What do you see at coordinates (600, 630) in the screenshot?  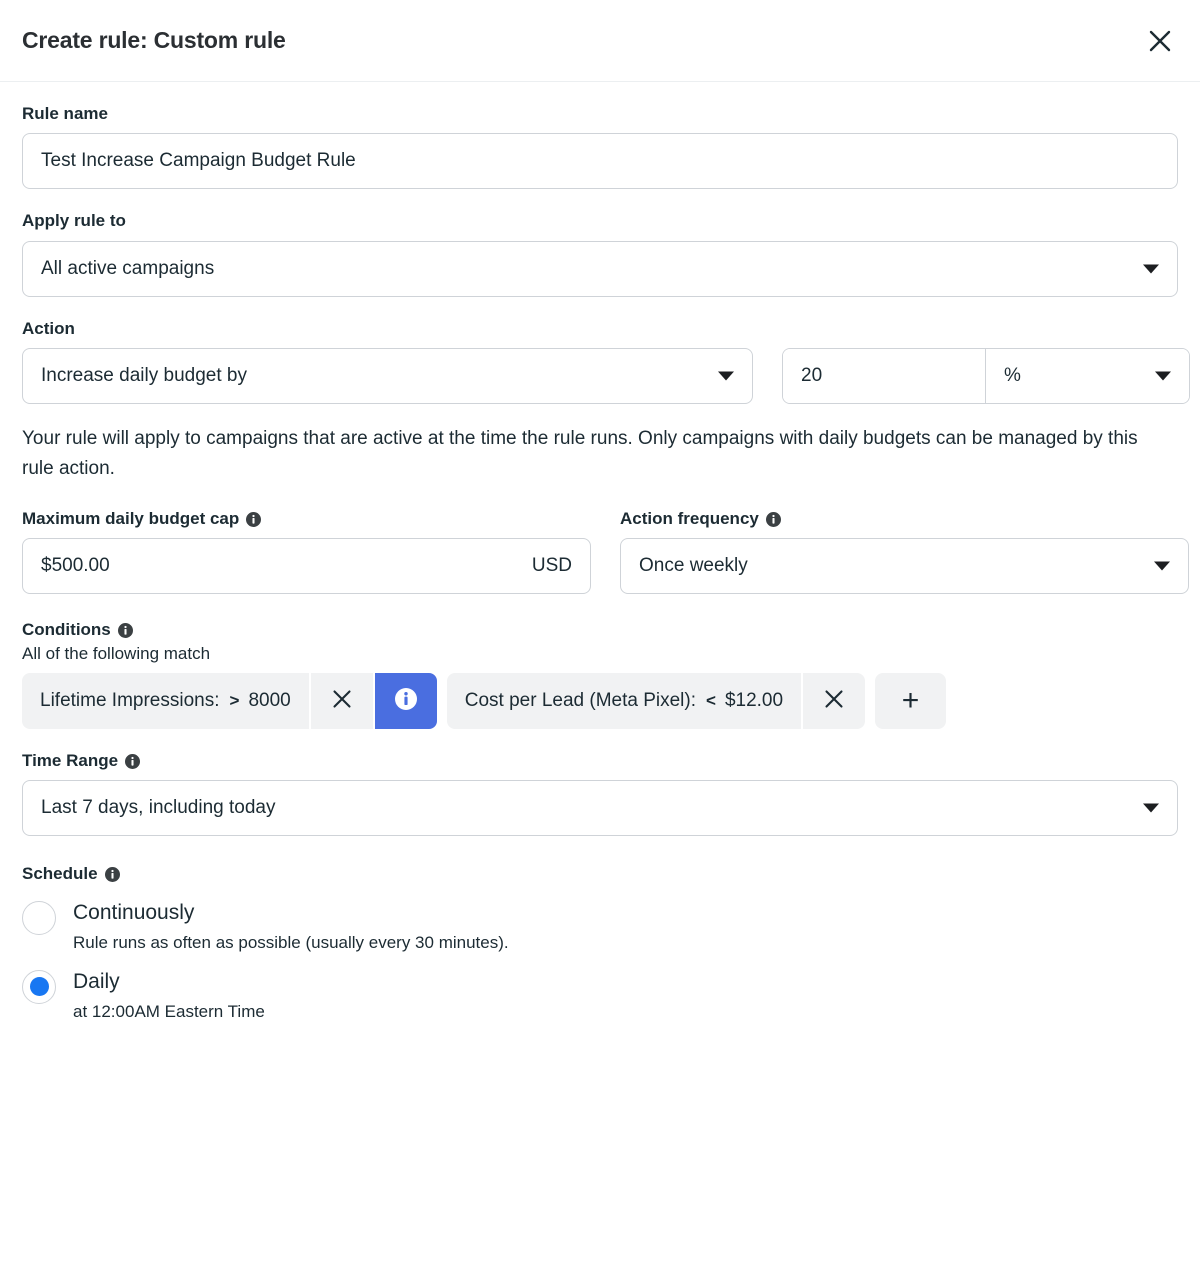 I see `conditions-label: Conditions` at bounding box center [600, 630].